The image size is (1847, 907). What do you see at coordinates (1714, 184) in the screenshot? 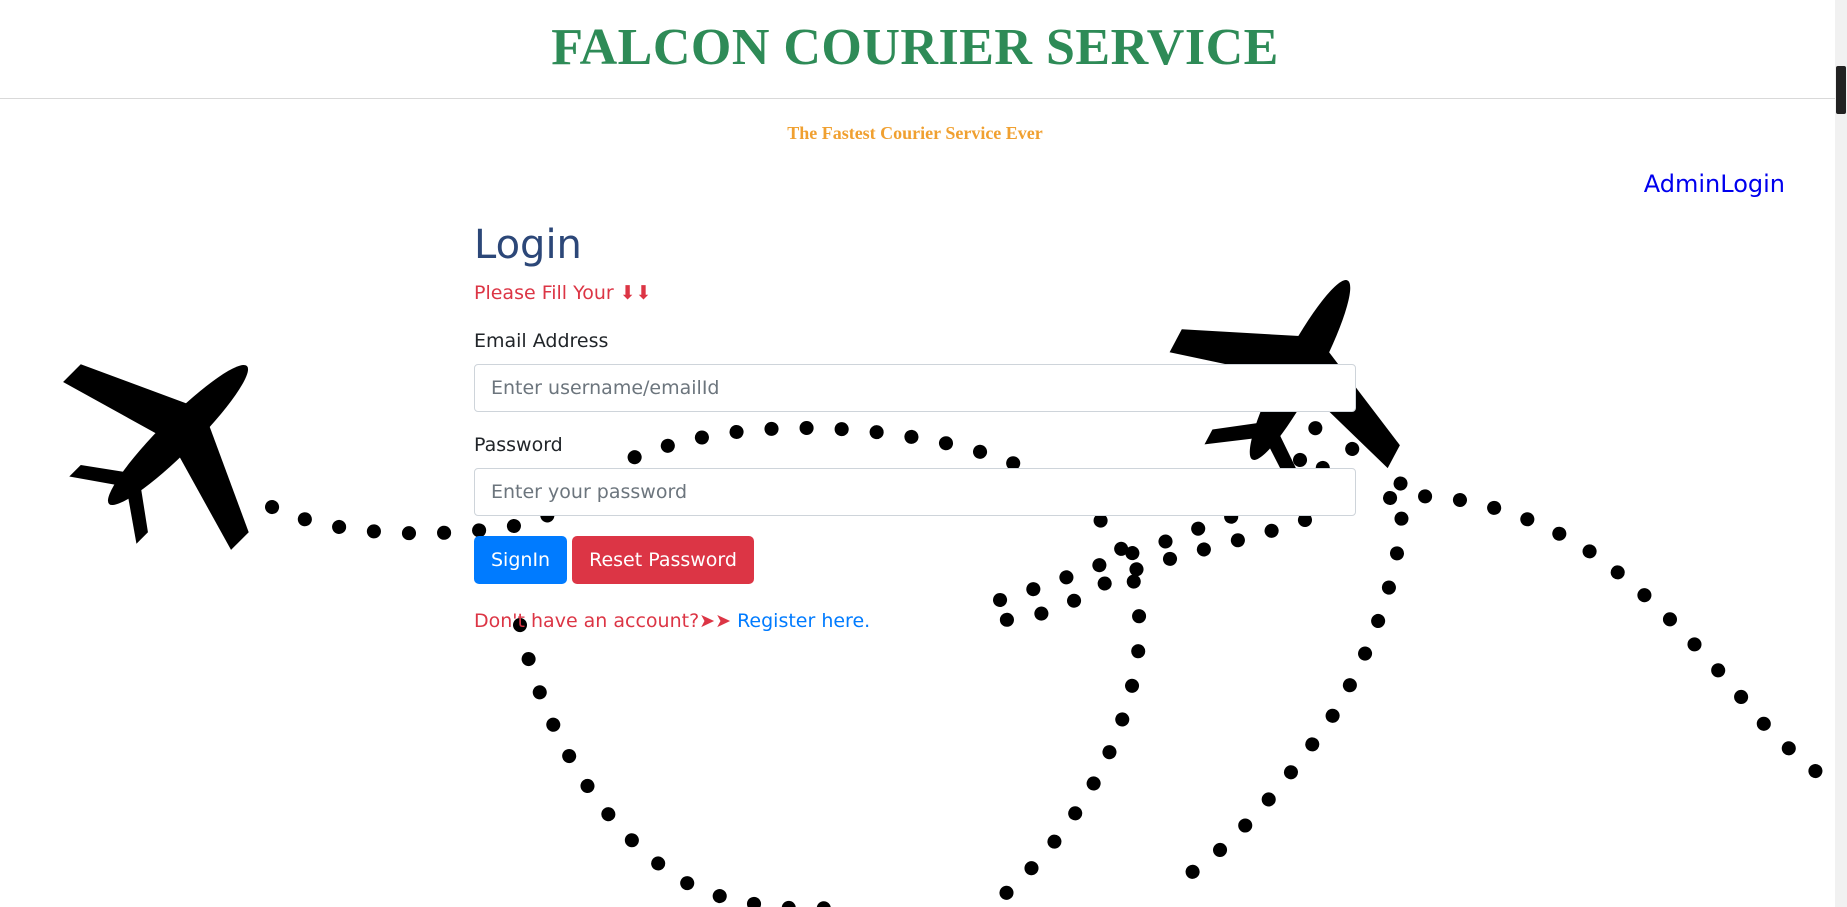
I see `admin-login-link: AdminLogin` at bounding box center [1714, 184].